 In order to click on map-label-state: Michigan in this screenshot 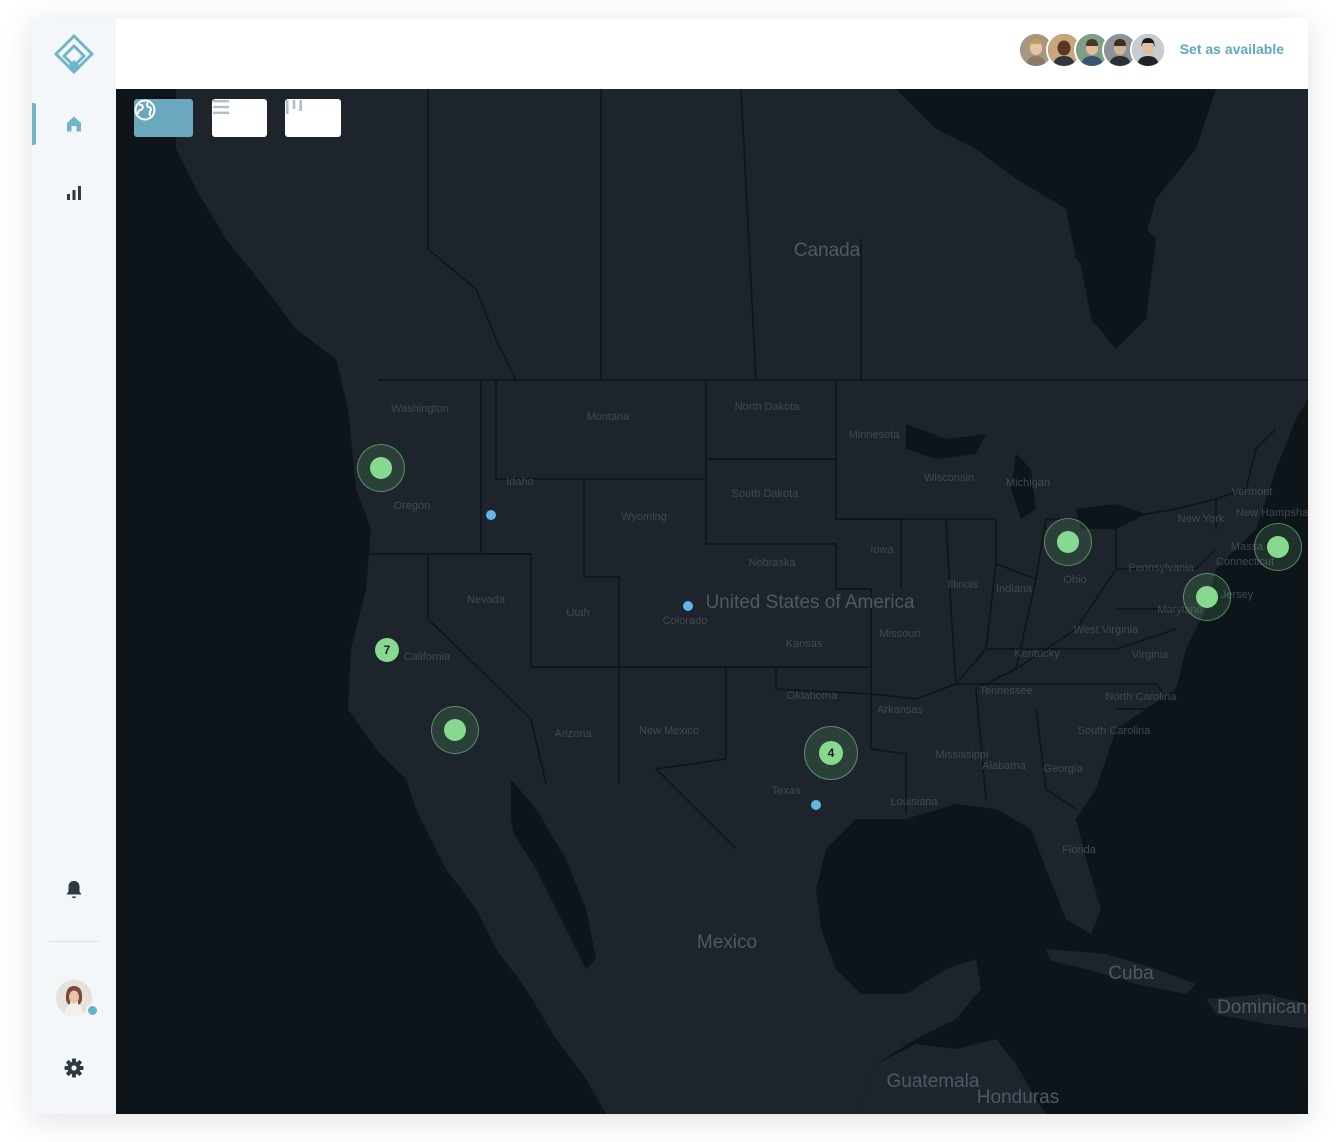, I will do `click(1028, 483)`.